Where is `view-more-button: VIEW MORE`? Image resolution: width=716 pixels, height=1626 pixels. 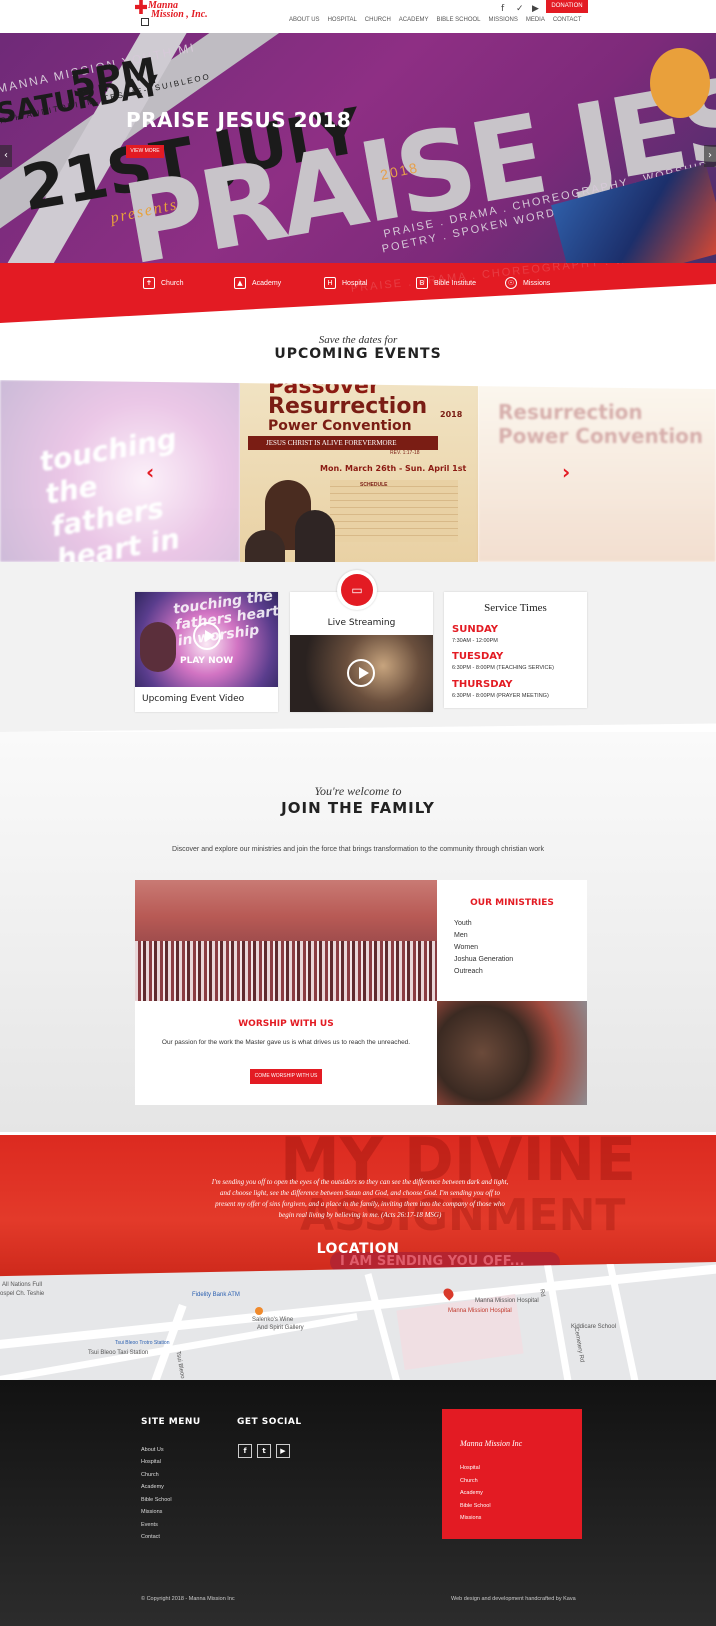 view-more-button: VIEW MORE is located at coordinates (145, 151).